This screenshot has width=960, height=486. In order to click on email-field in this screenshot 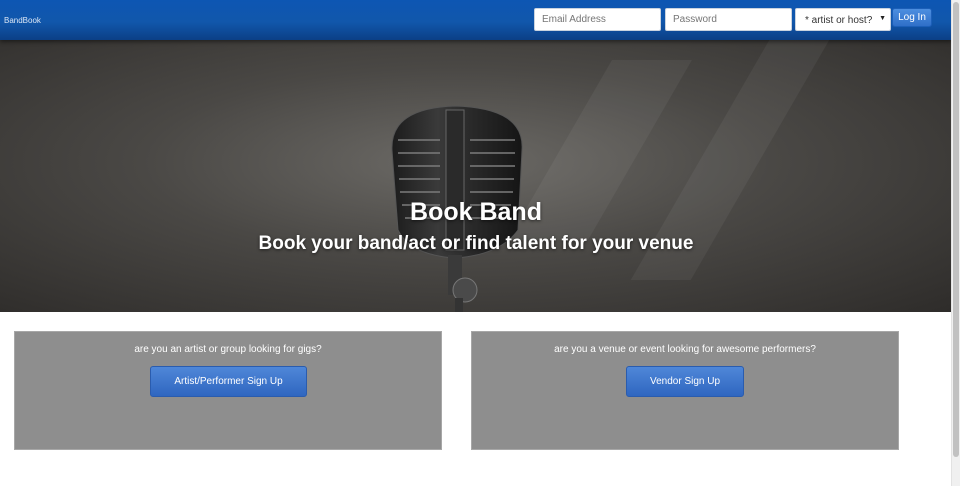, I will do `click(597, 19)`.